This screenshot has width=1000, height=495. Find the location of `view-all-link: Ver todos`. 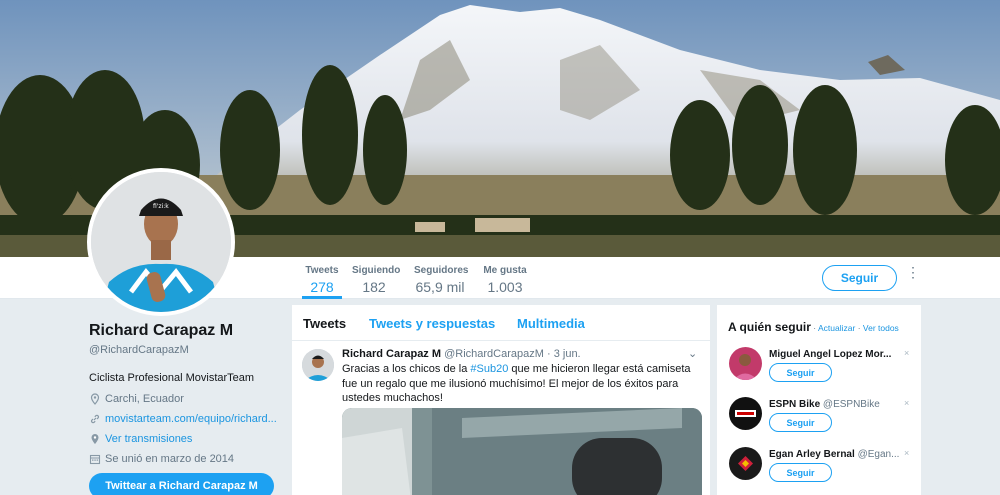

view-all-link: Ver todos is located at coordinates (881, 328).